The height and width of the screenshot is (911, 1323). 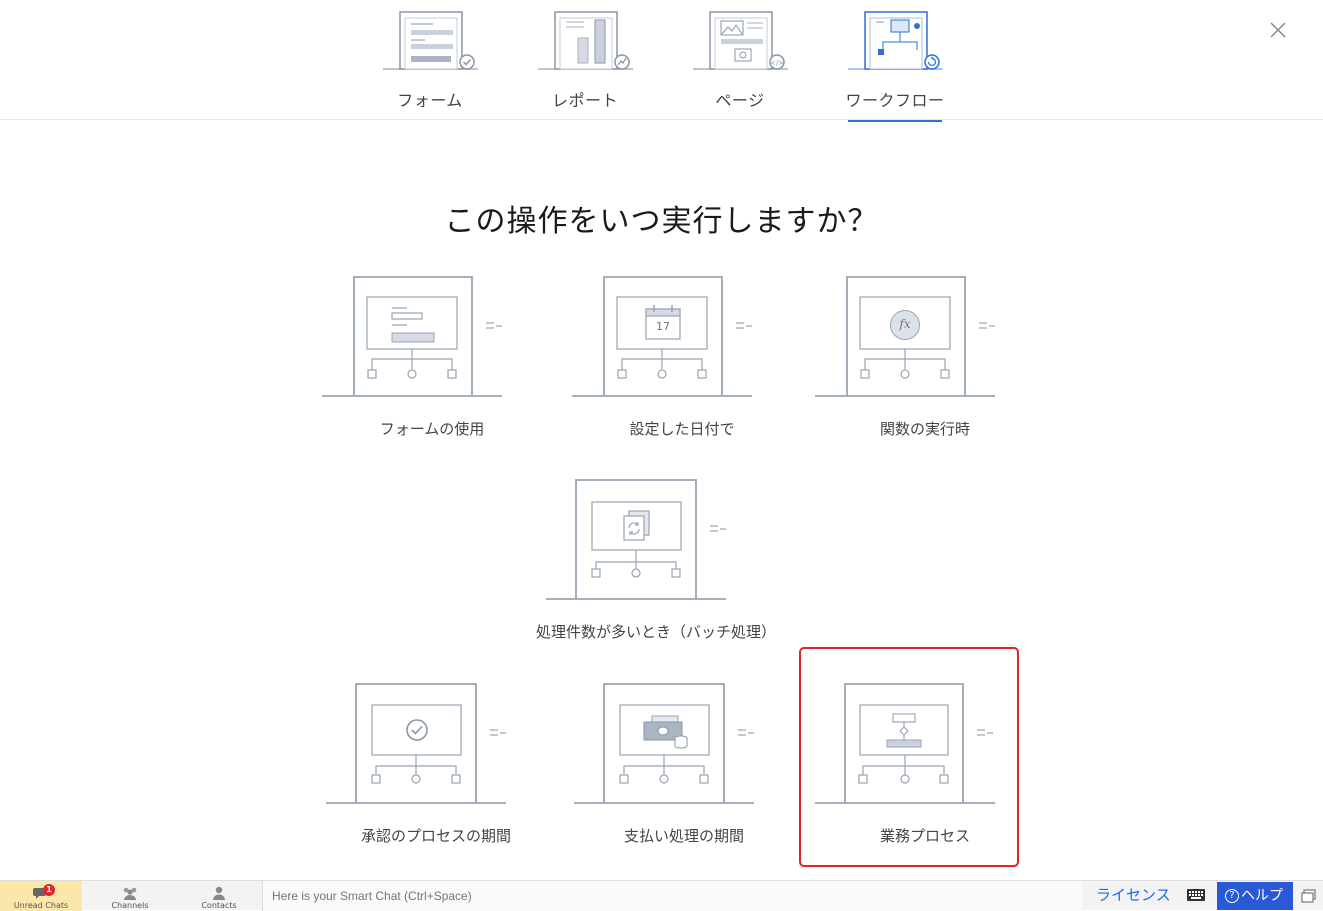 What do you see at coordinates (684, 772) in the screenshot?
I see `trigger-card-payment: 支払い処理の期間` at bounding box center [684, 772].